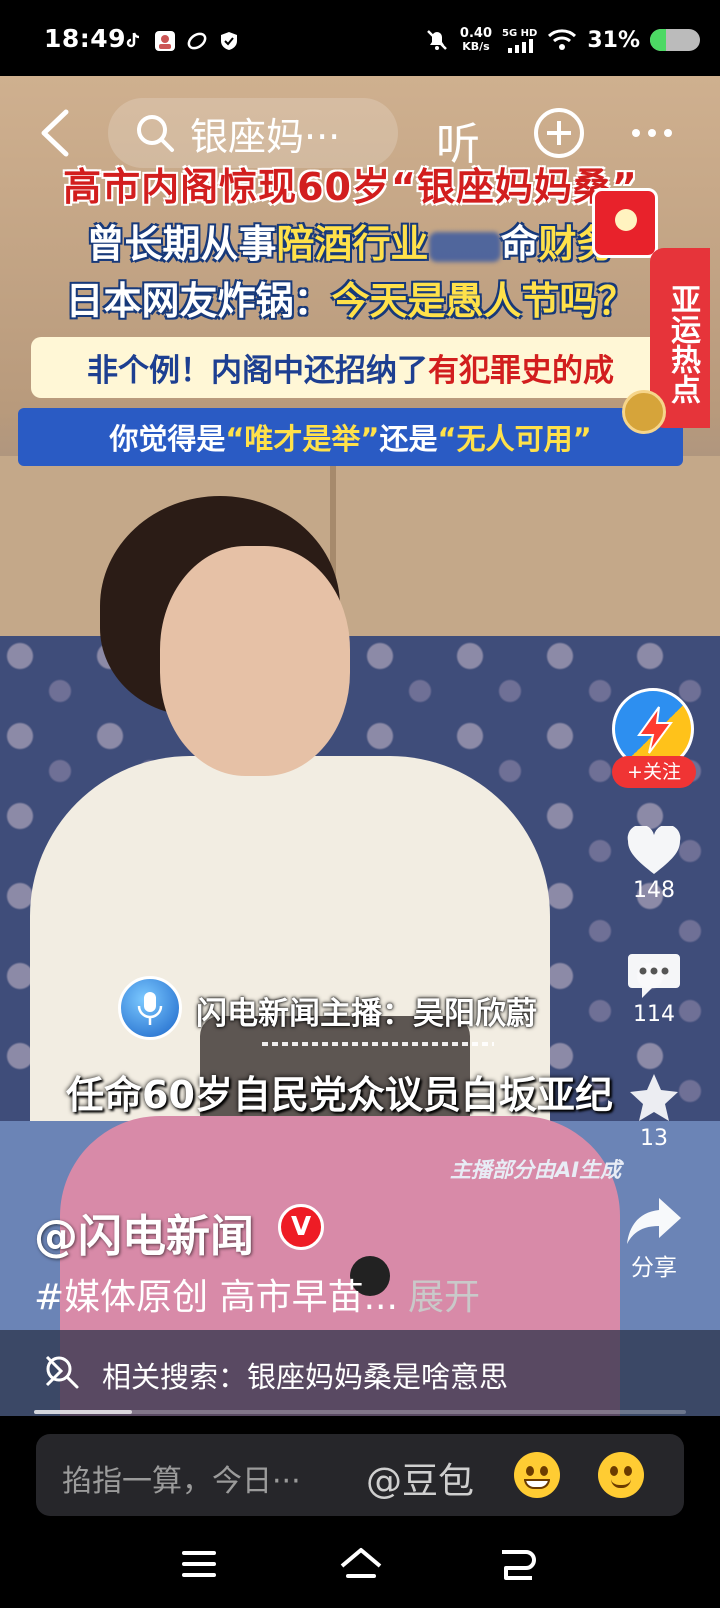 This screenshot has width=720, height=1608. I want to click on expand-link: 展开, so click(444, 1297).